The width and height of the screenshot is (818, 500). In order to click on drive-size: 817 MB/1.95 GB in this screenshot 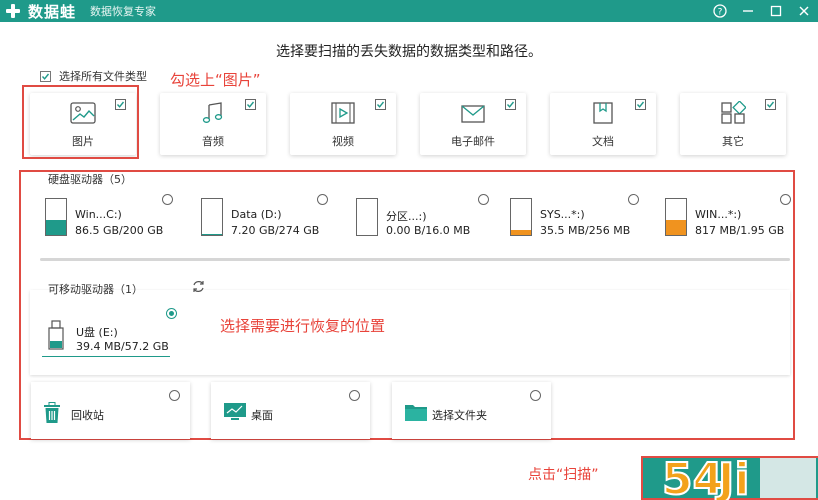, I will do `click(740, 230)`.